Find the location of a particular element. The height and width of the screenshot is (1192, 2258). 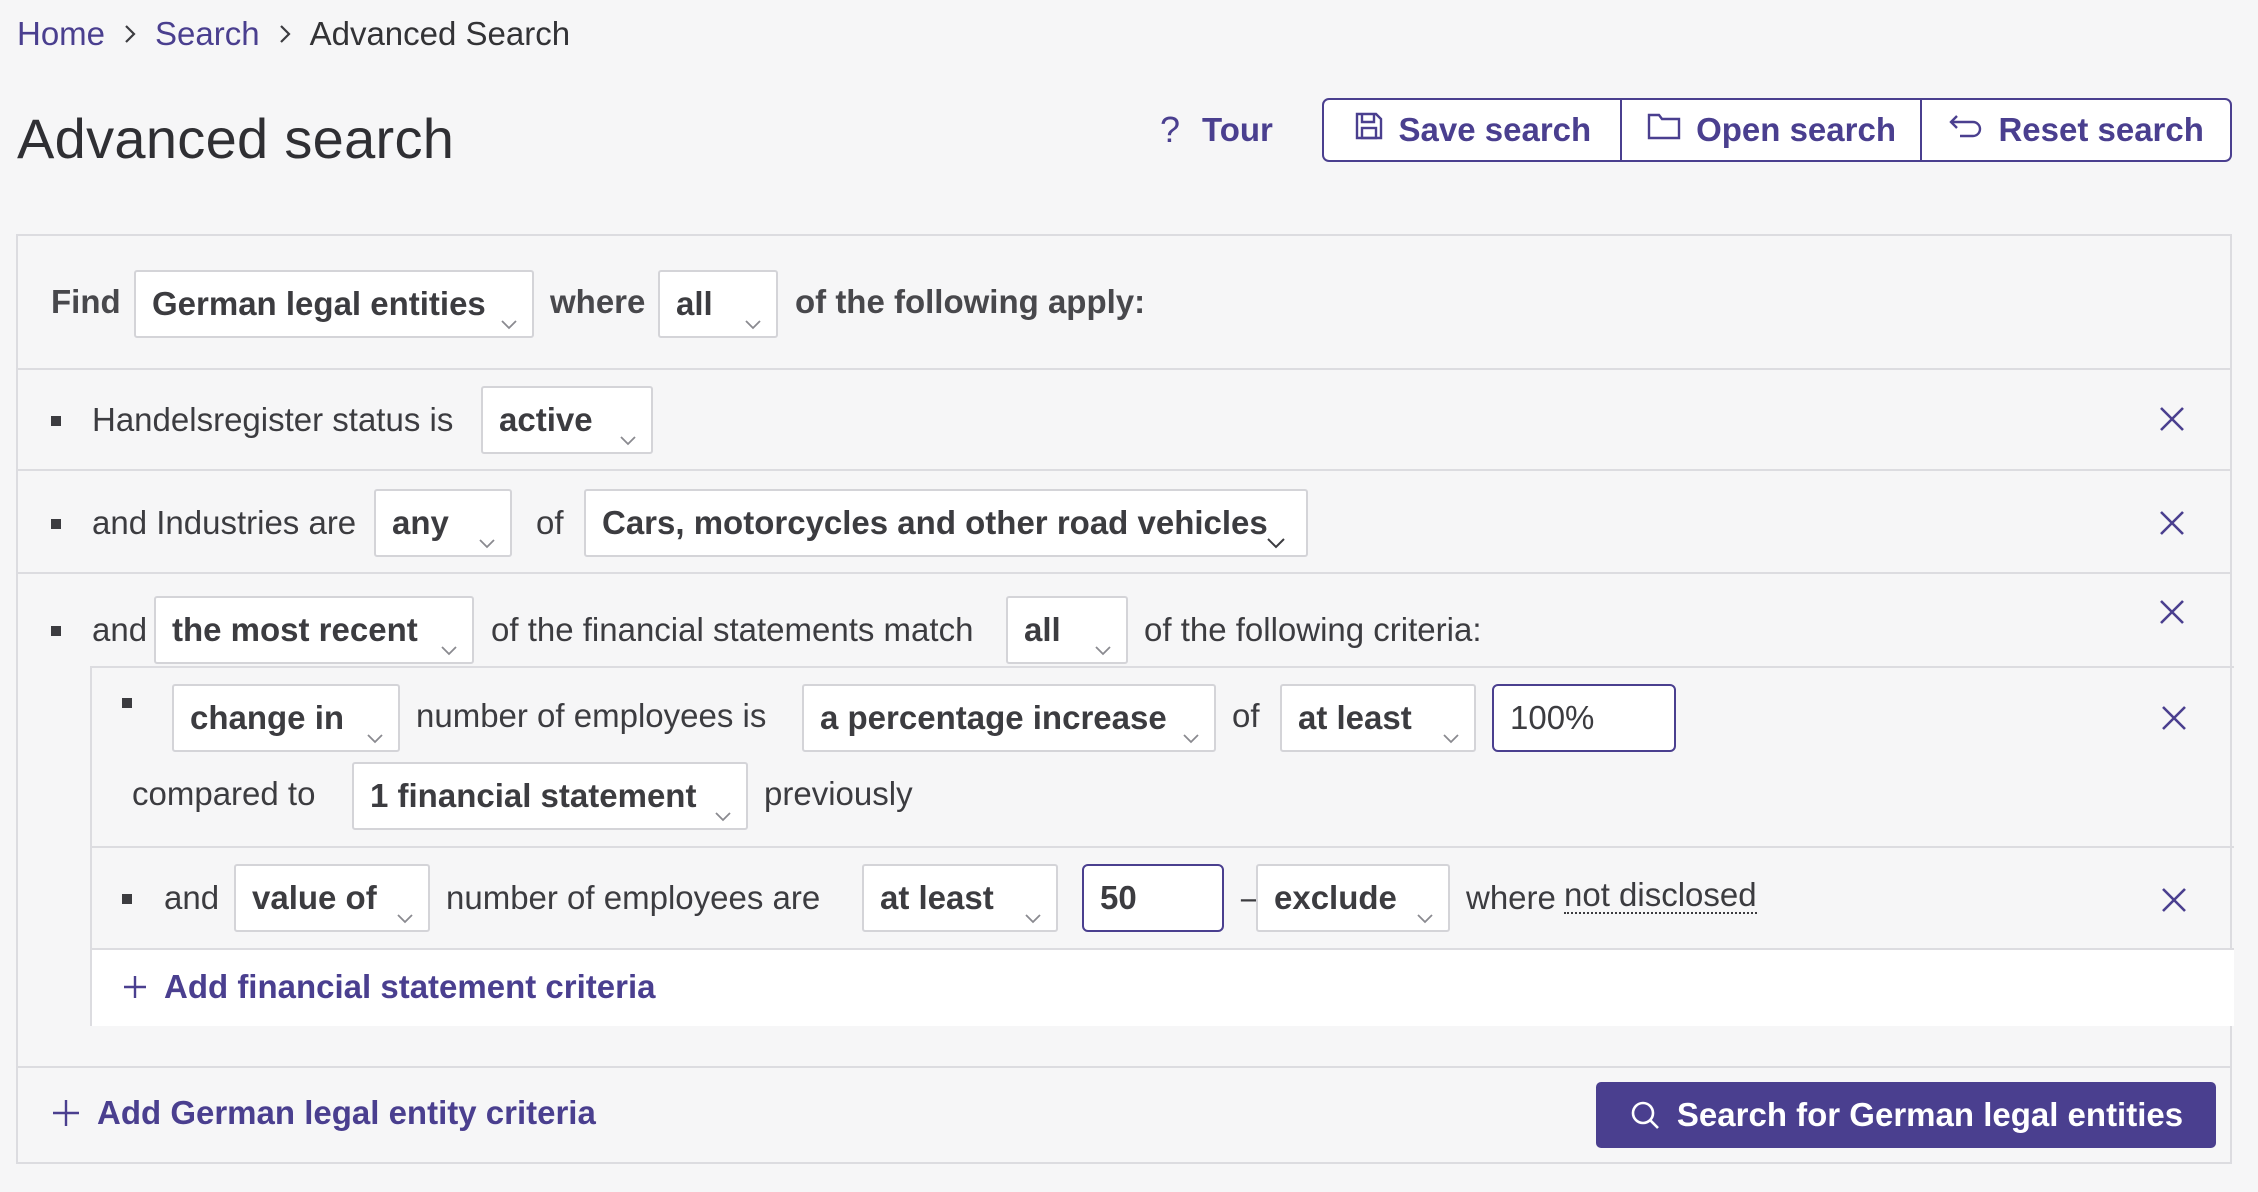

value-mode-select: value of is located at coordinates (332, 898).